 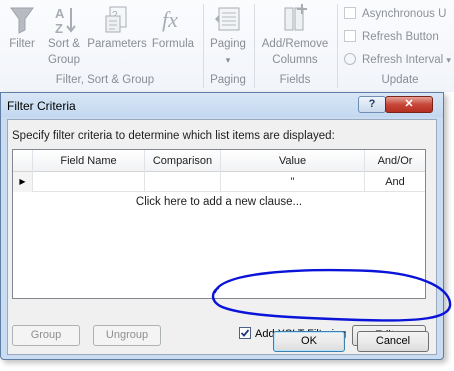 What do you see at coordinates (309, 341) in the screenshot?
I see `ok-button: OK` at bounding box center [309, 341].